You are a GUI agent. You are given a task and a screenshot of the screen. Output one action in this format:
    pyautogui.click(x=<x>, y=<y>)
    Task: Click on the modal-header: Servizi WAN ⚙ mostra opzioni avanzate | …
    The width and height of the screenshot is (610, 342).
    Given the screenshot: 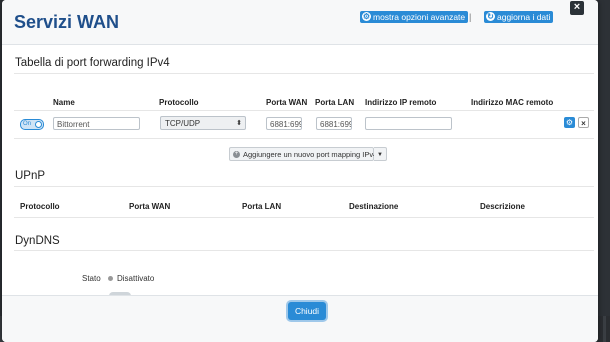 What is the action you would take?
    pyautogui.click(x=300, y=22)
    